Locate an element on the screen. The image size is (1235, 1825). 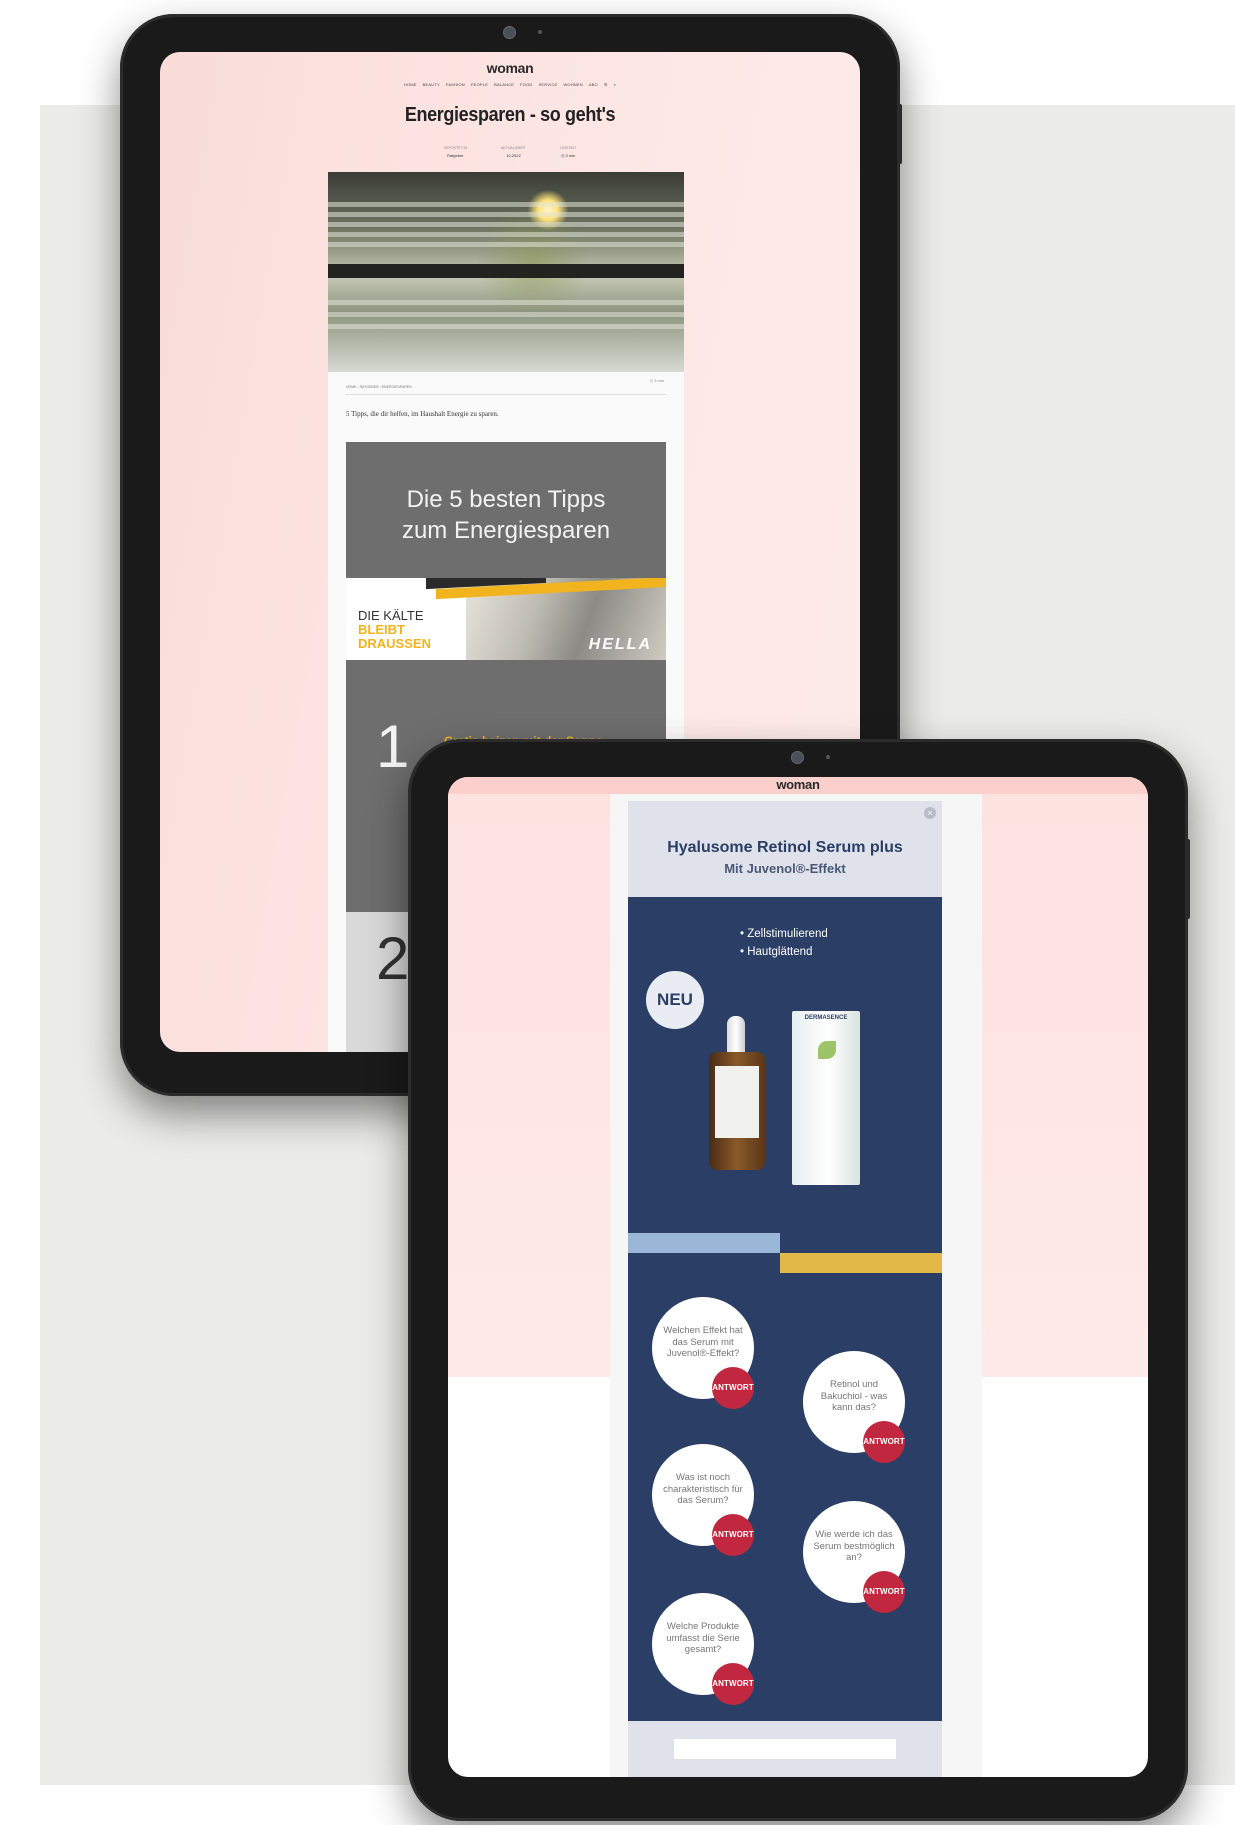
hero-image is located at coordinates (506, 272).